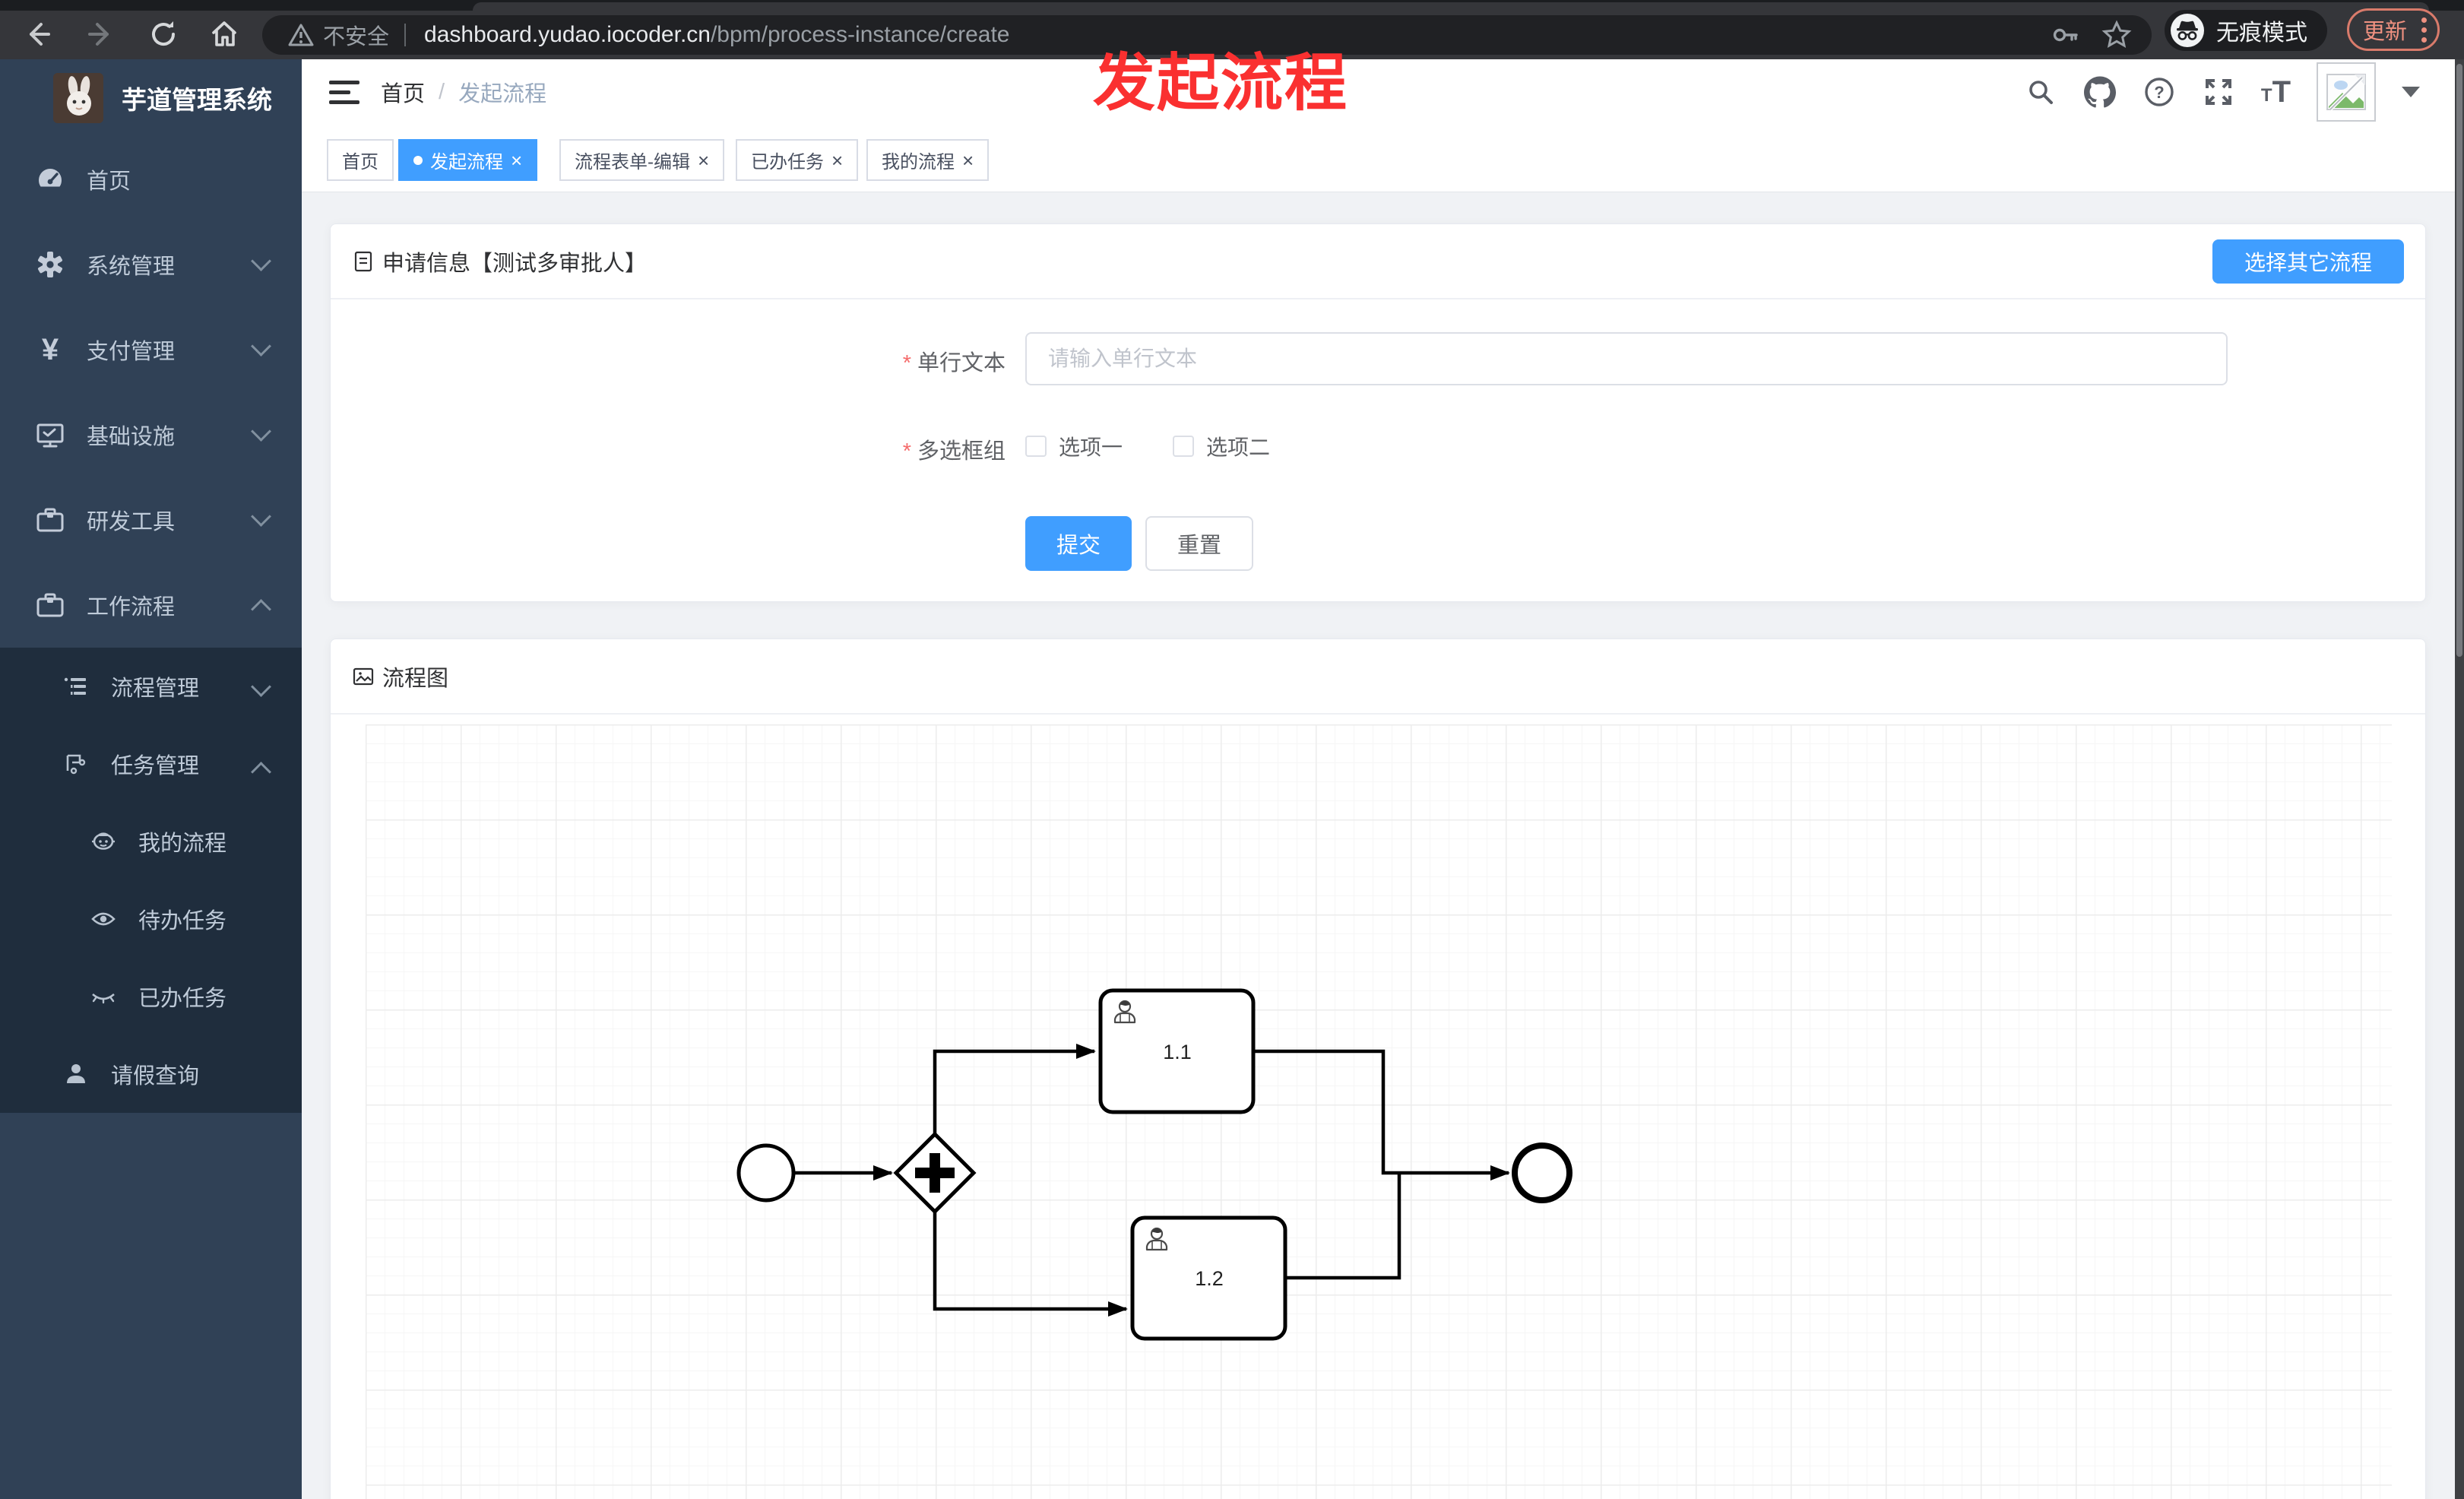  I want to click on tag-process-form-edit: 流程表单-编辑 ×, so click(642, 160).